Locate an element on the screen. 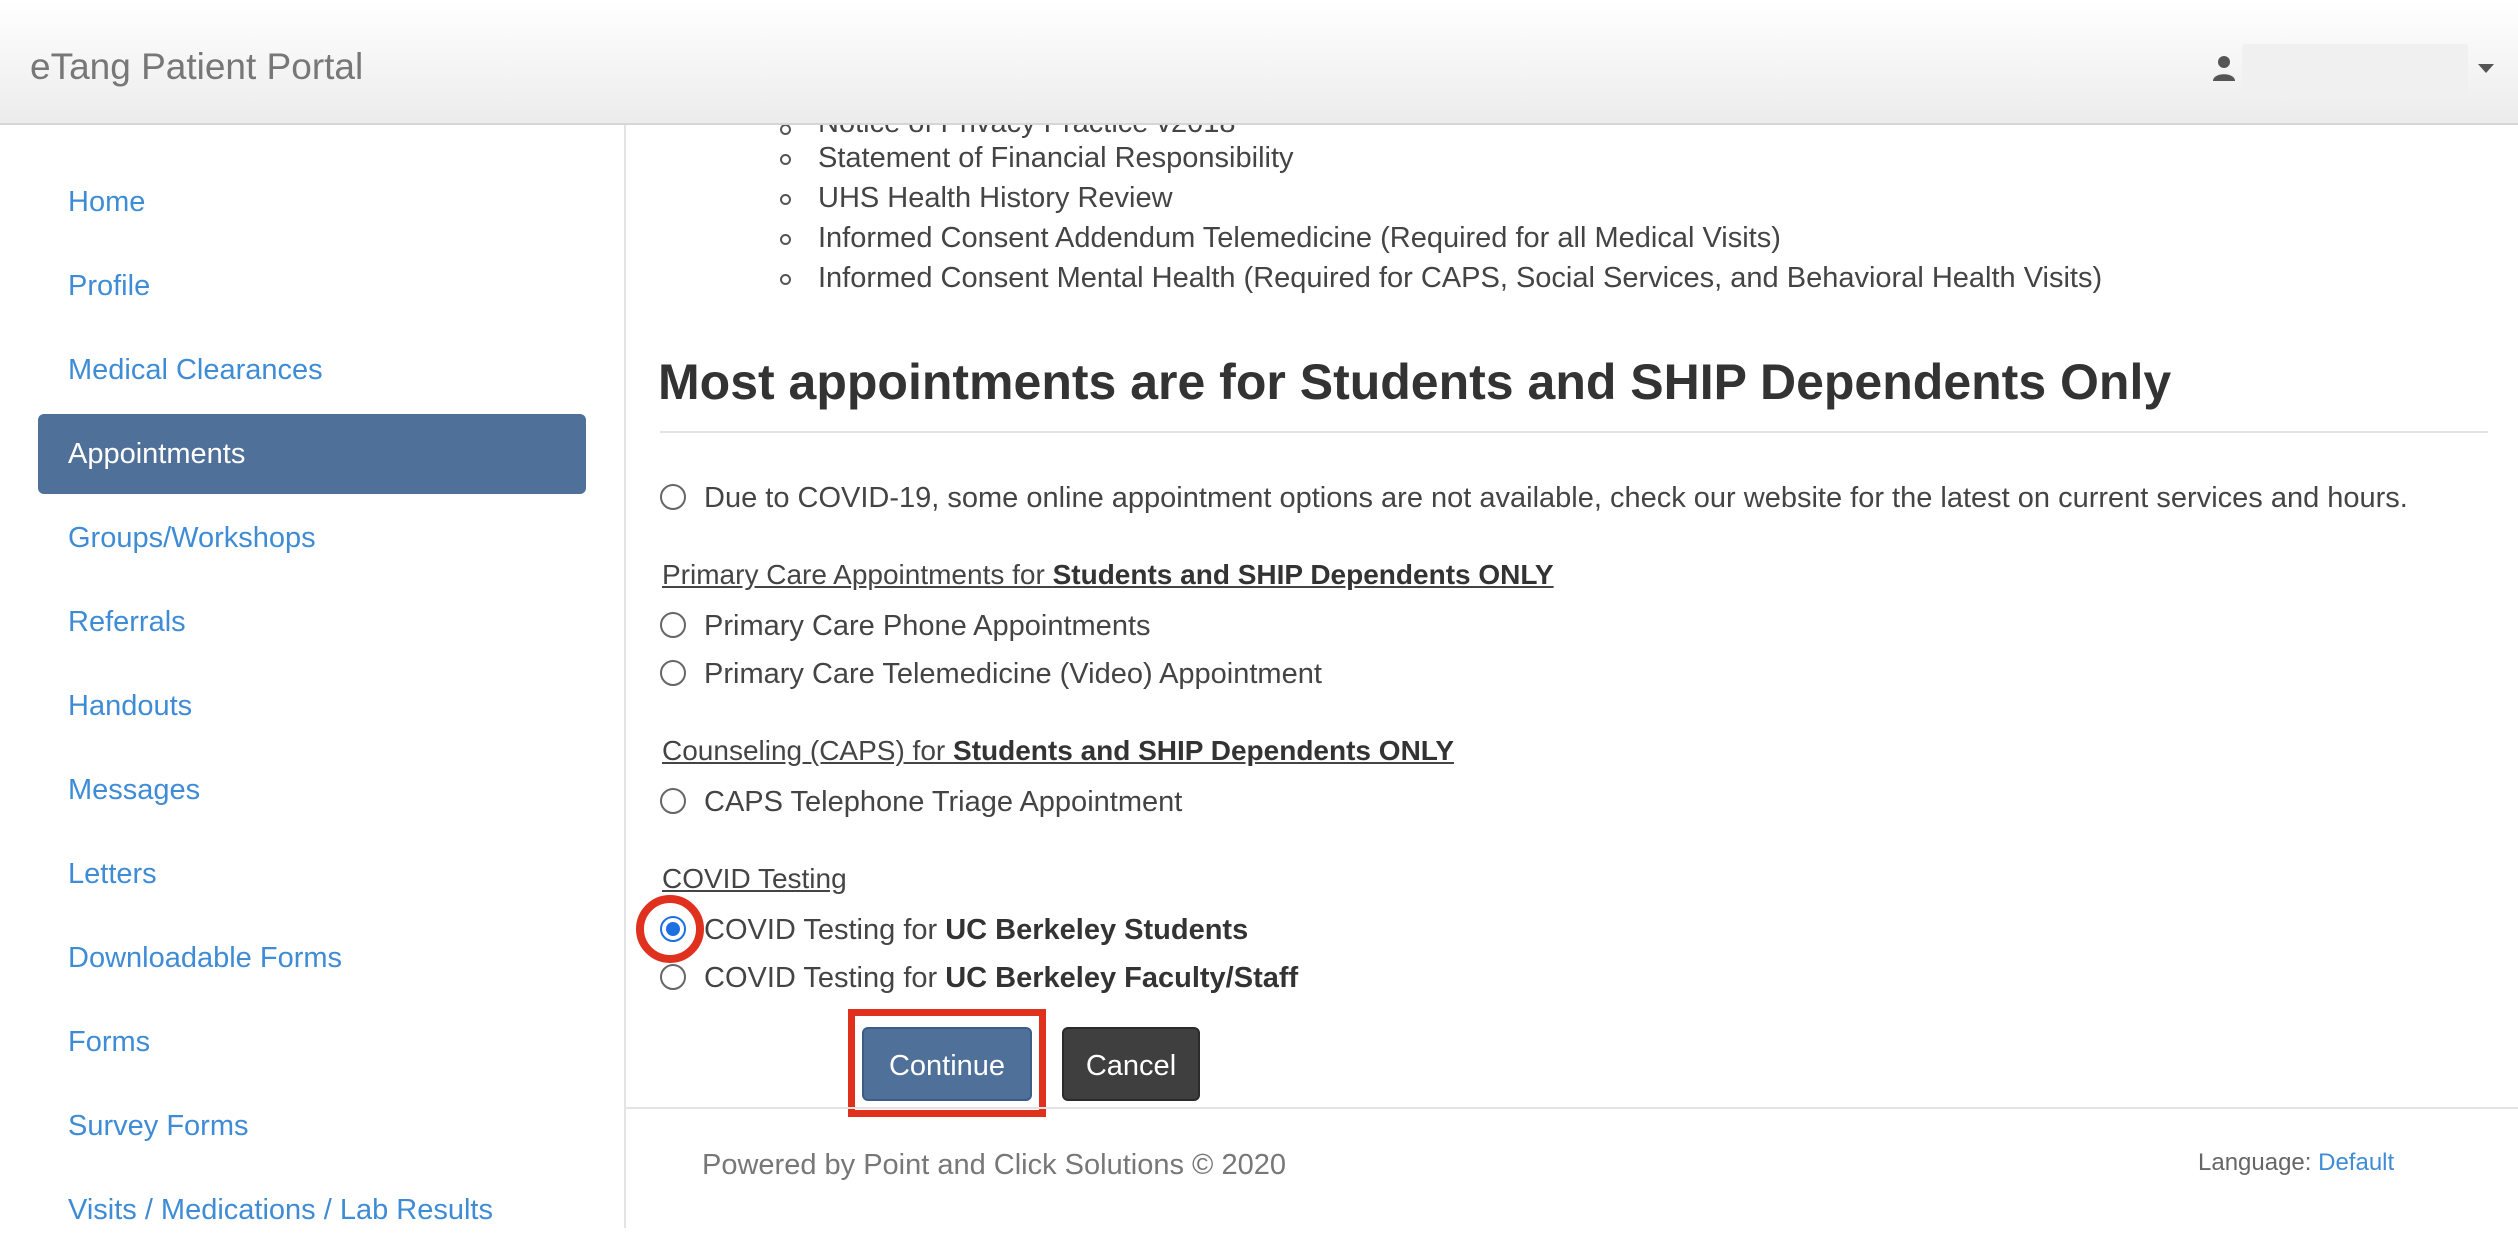 This screenshot has height=1250, width=2518. caret-down-icon is located at coordinates (2486, 68).